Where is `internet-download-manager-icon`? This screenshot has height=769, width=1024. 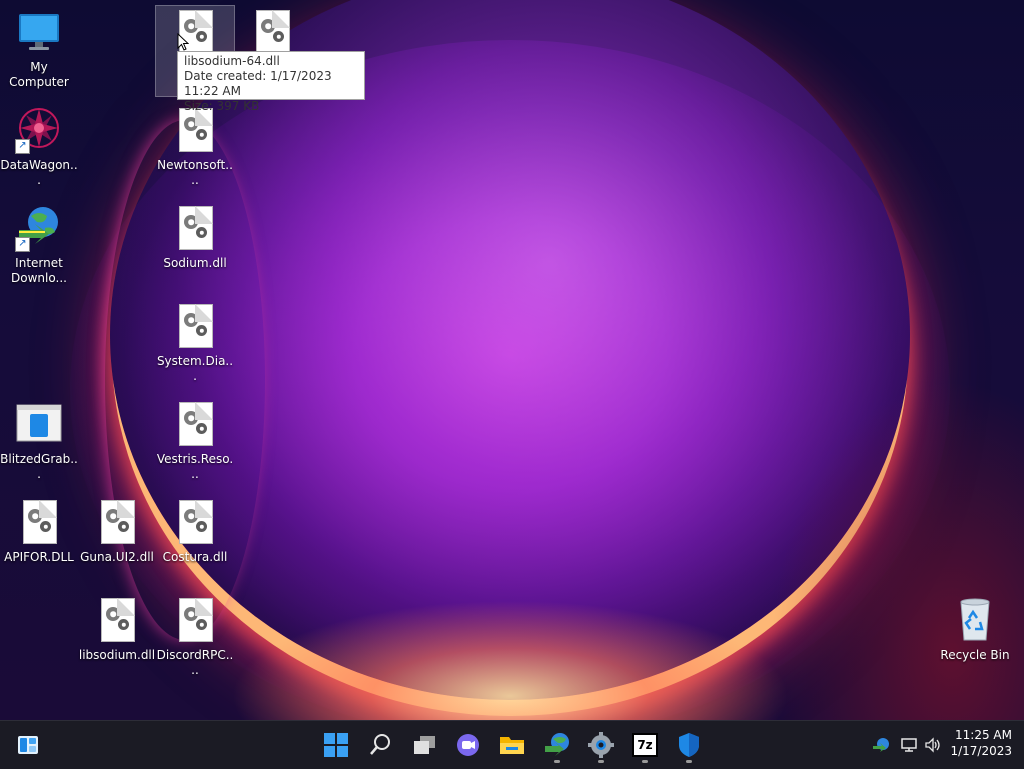 internet-download-manager-icon is located at coordinates (557, 744).